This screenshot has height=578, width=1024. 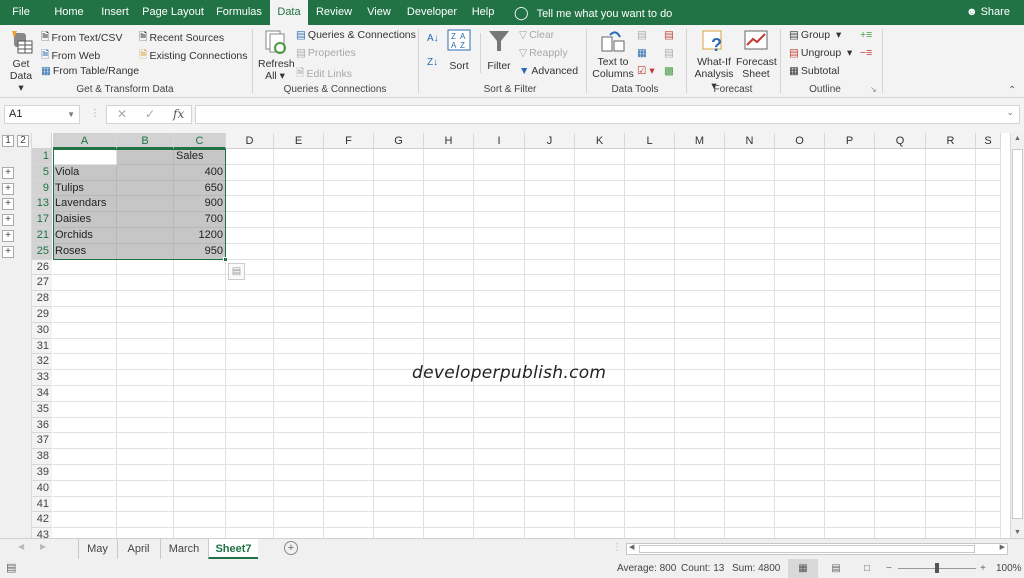 What do you see at coordinates (850, 141) in the screenshot?
I see `column-header-p: P` at bounding box center [850, 141].